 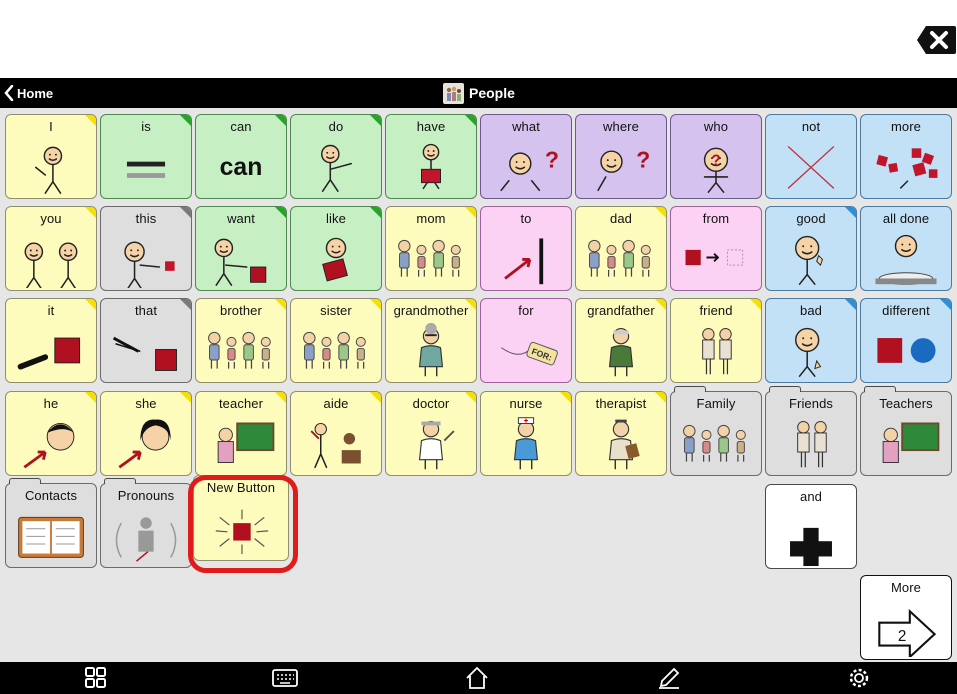 I want to click on keyboard-icon, so click(x=285, y=678).